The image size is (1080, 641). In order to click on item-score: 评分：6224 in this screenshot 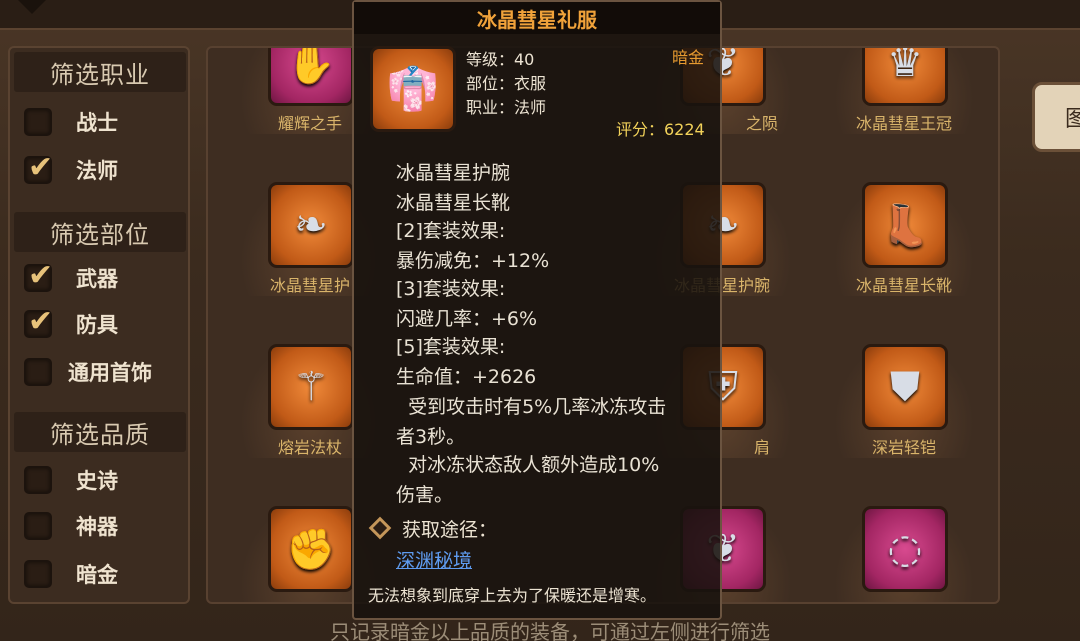, I will do `click(660, 129)`.